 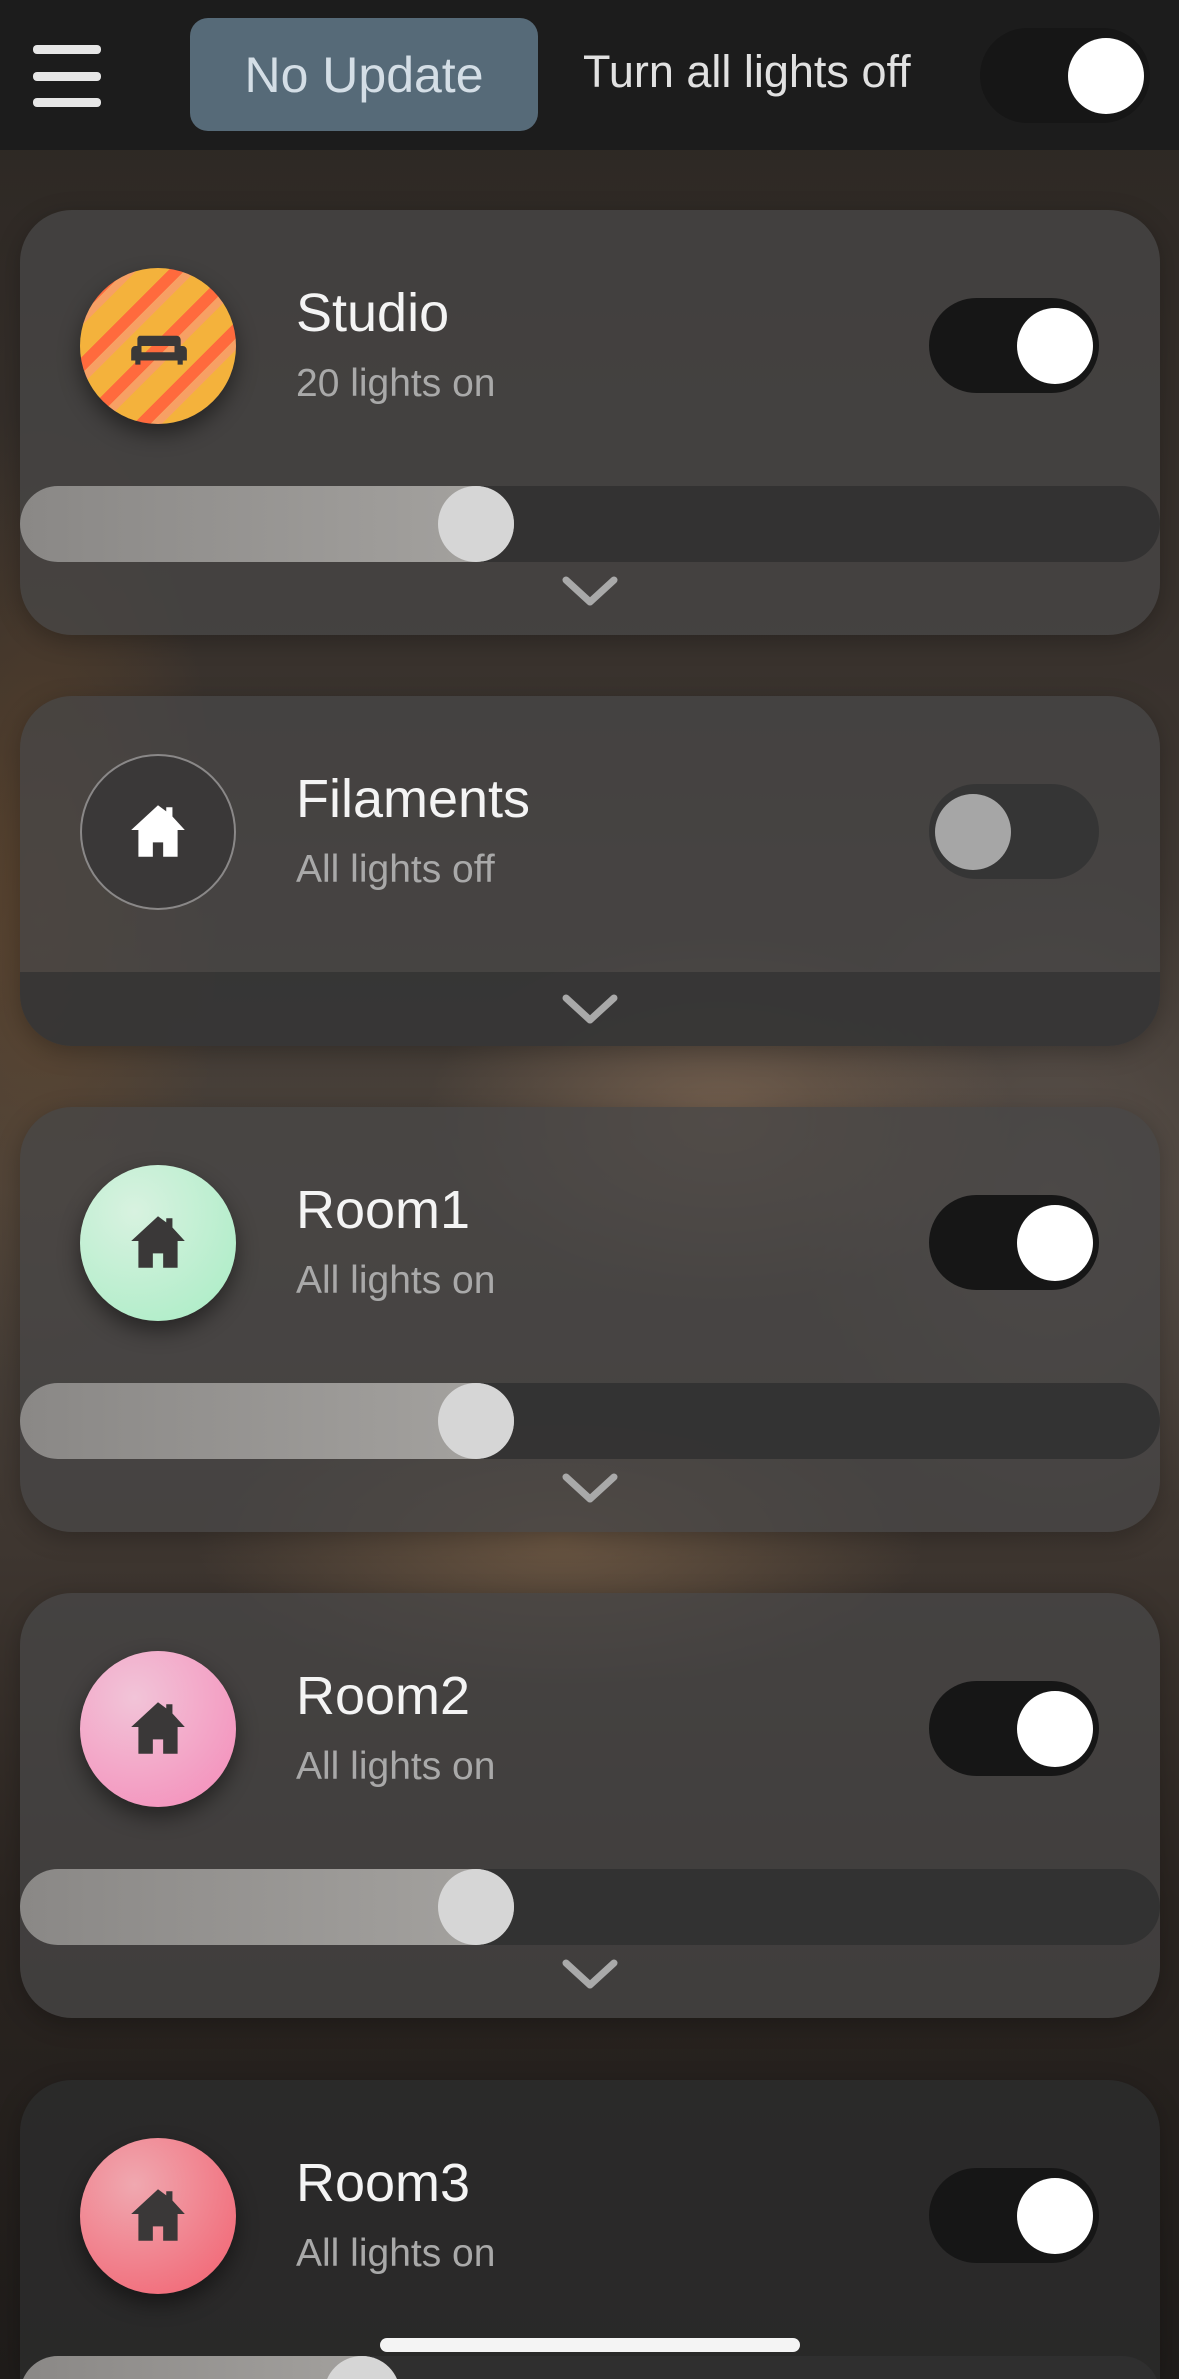 I want to click on no-update-button: No Update, so click(x=364, y=74).